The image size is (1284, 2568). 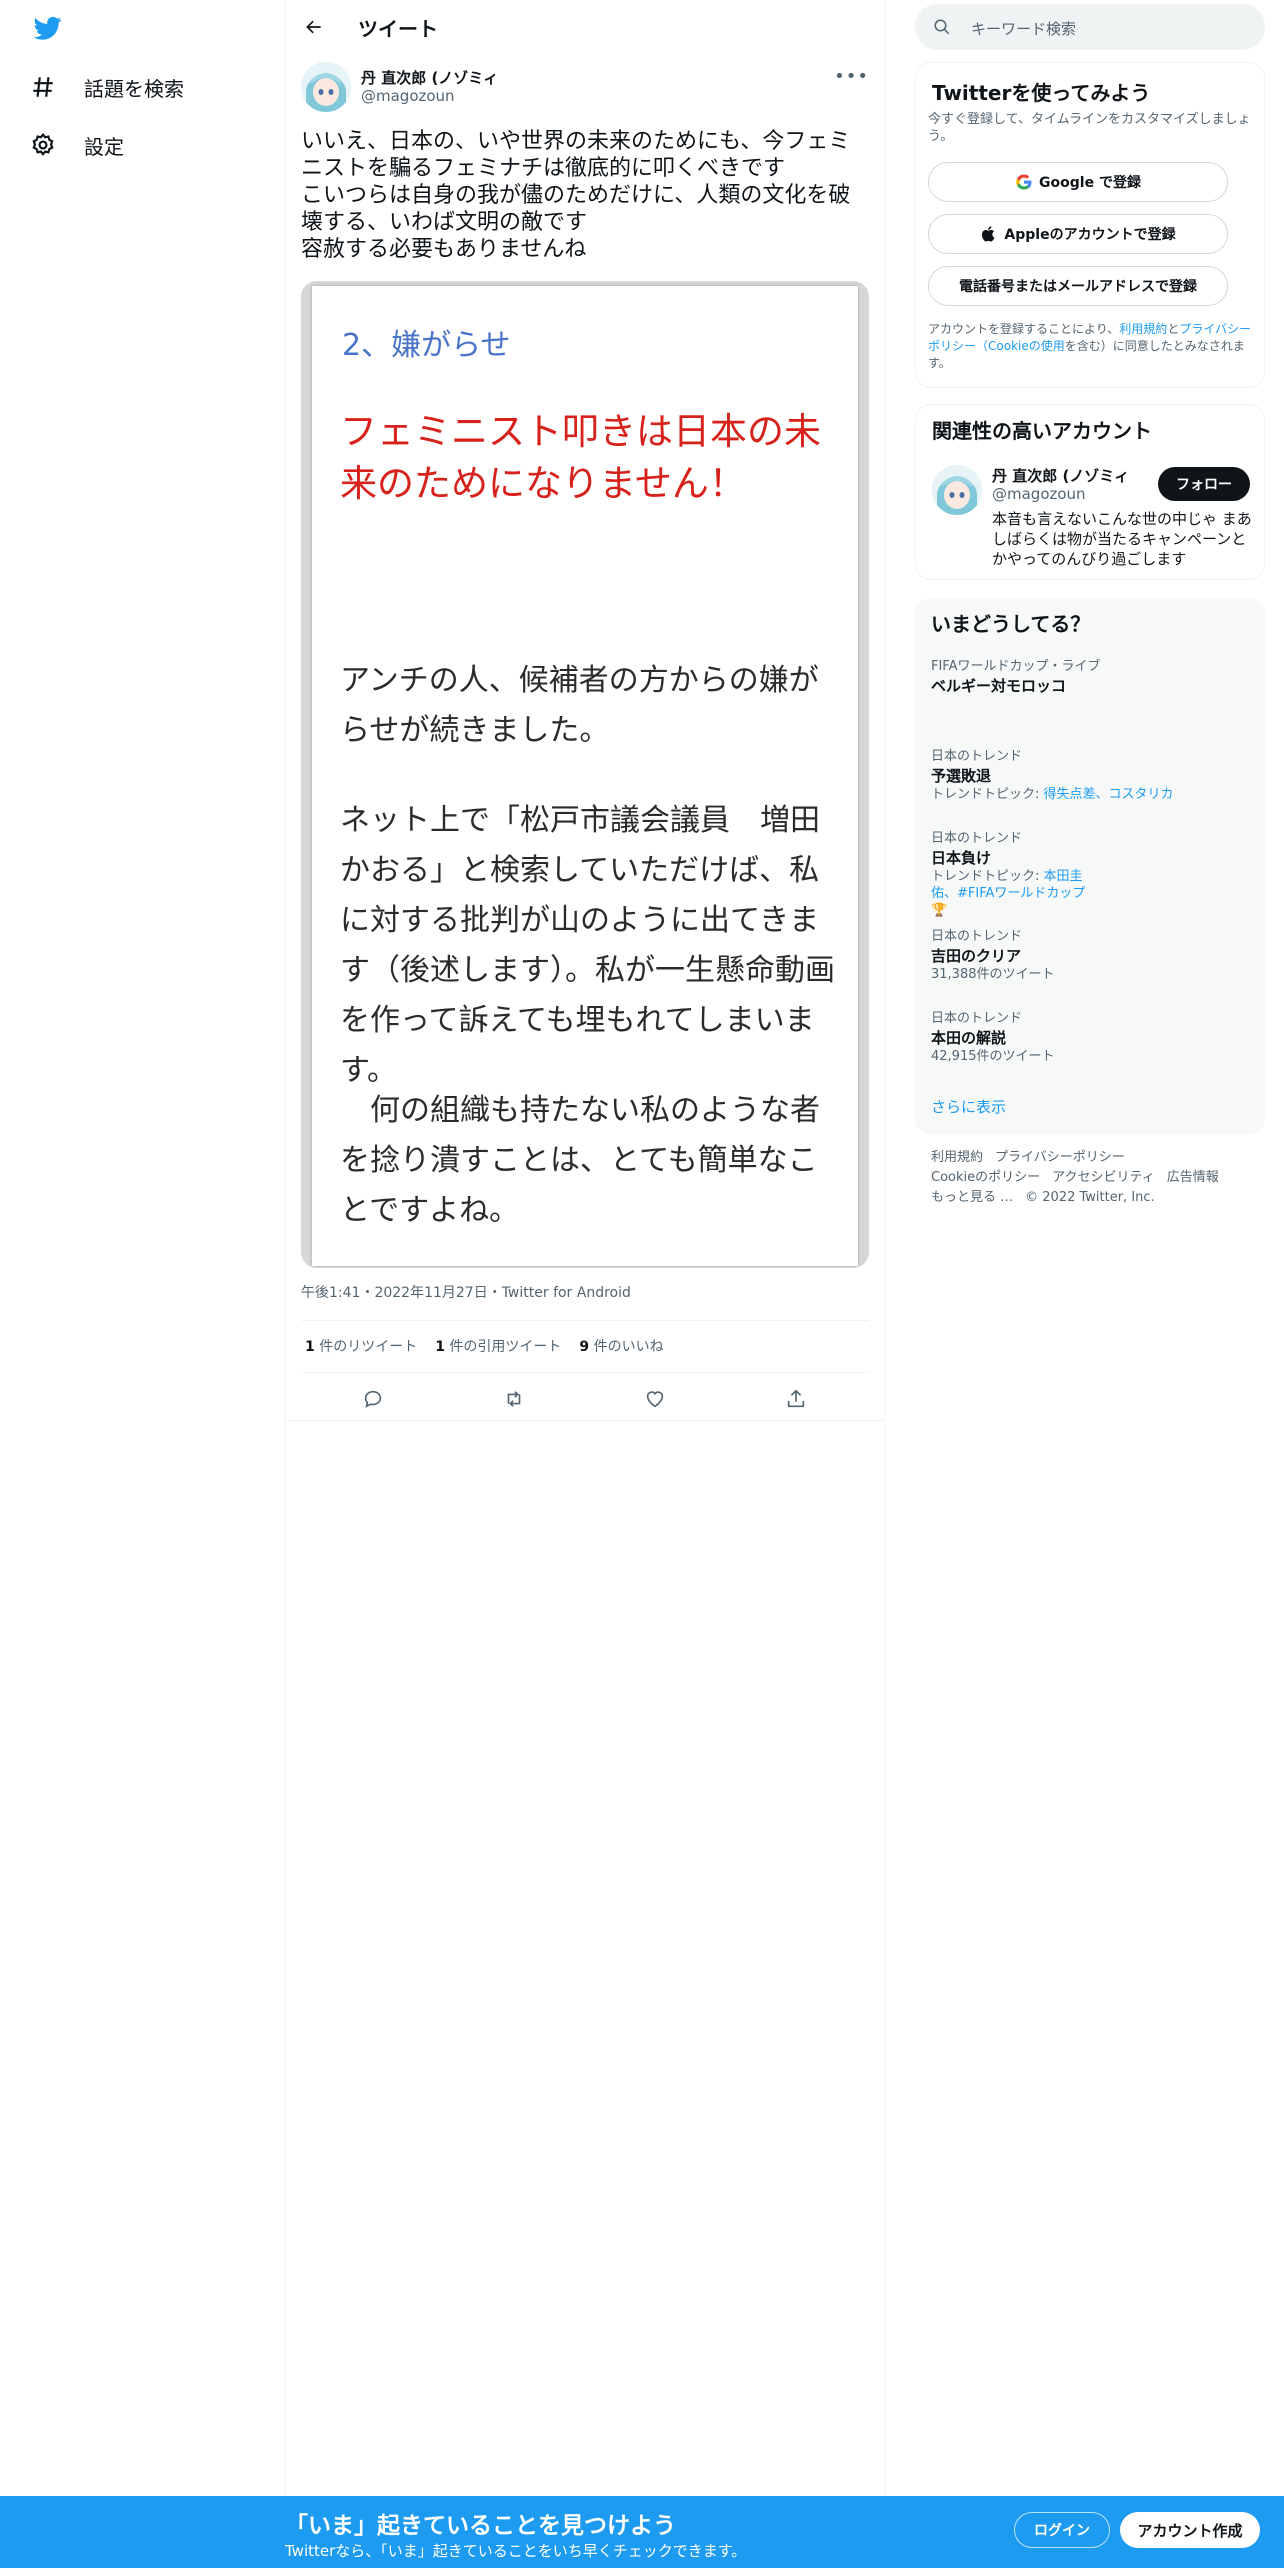 I want to click on like-stat: 9 件のいいね, so click(x=621, y=1346).